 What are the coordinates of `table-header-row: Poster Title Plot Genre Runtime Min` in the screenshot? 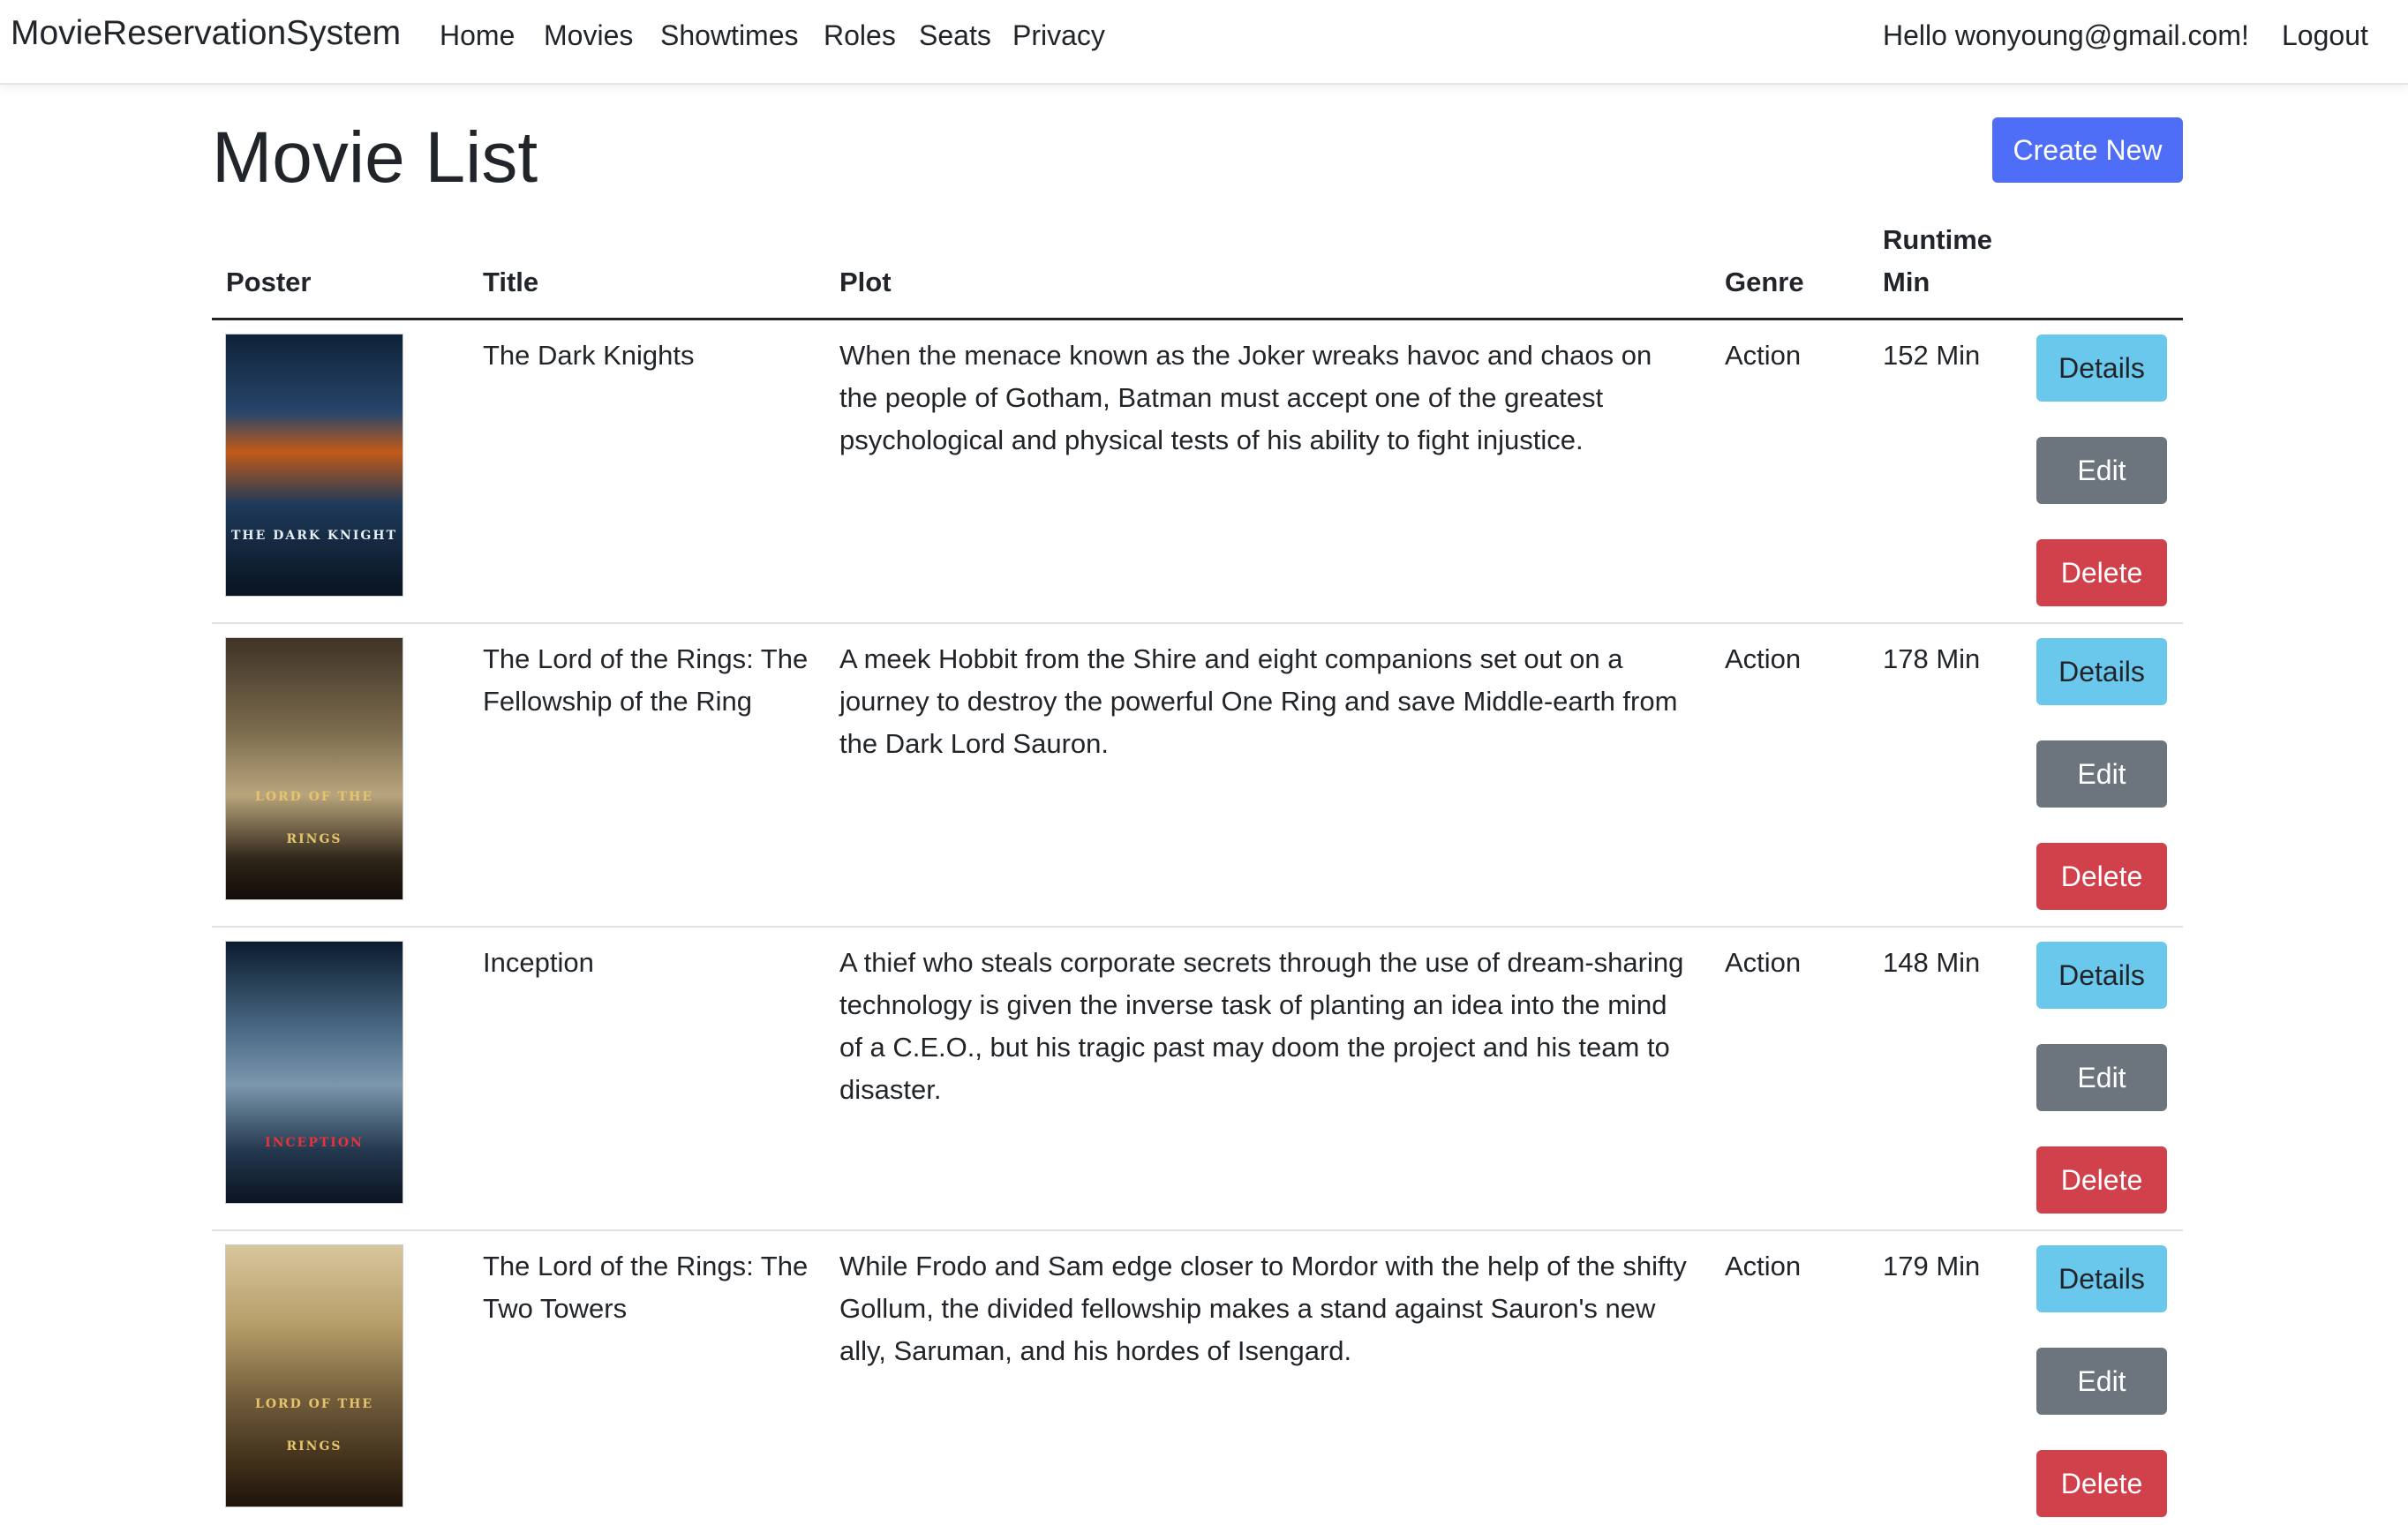 It's located at (1197, 269).